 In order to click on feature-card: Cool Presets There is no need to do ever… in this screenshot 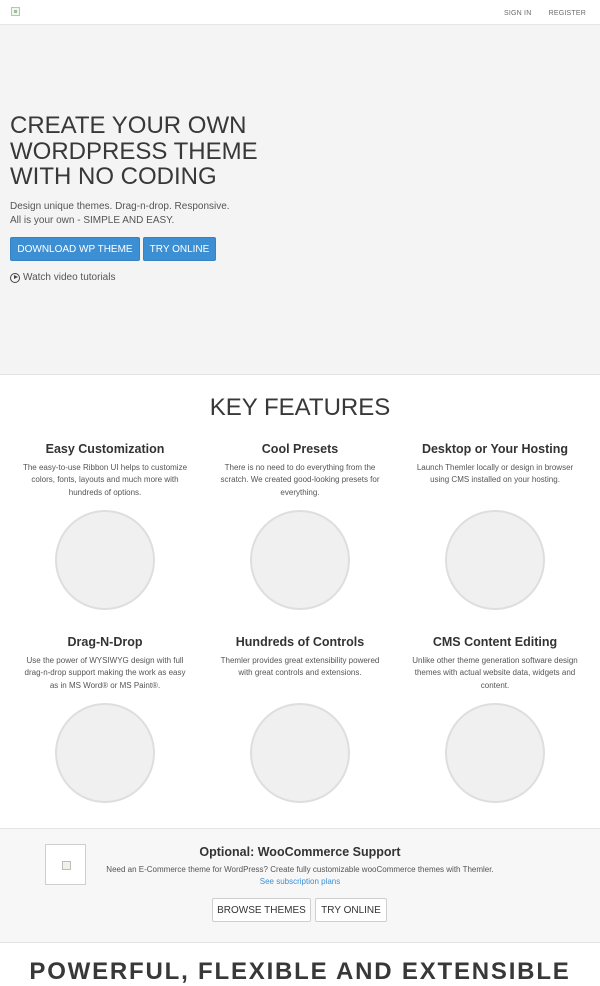, I will do `click(300, 470)`.